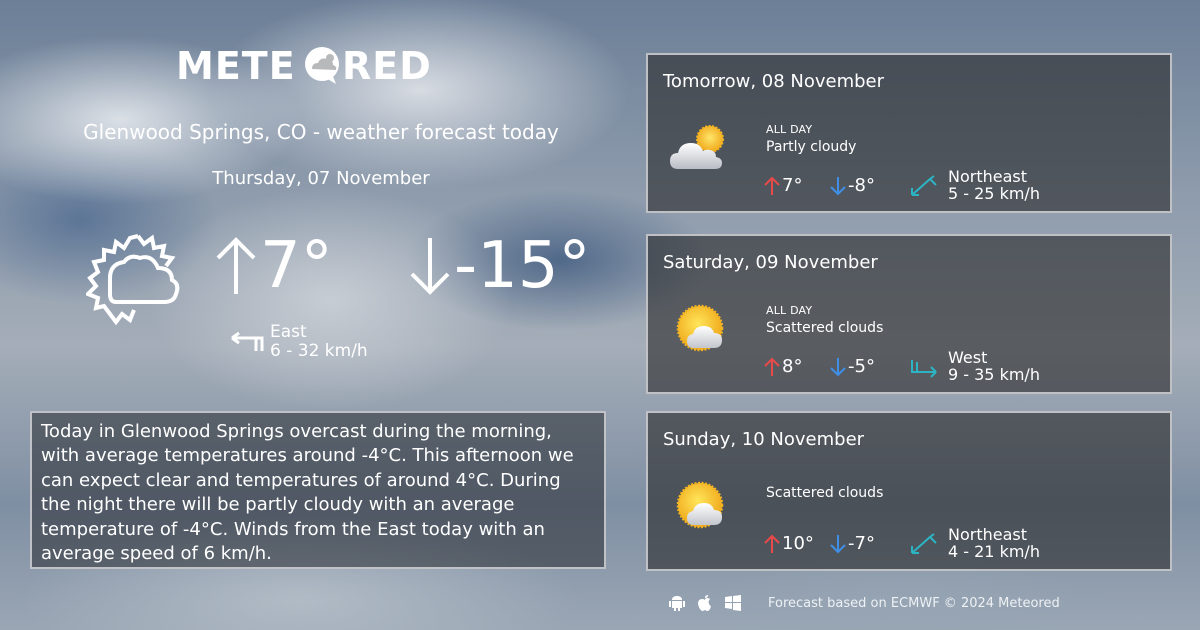  I want to click on footer: Forecast based on ECMWF © 2024 Meteored, so click(864, 603).